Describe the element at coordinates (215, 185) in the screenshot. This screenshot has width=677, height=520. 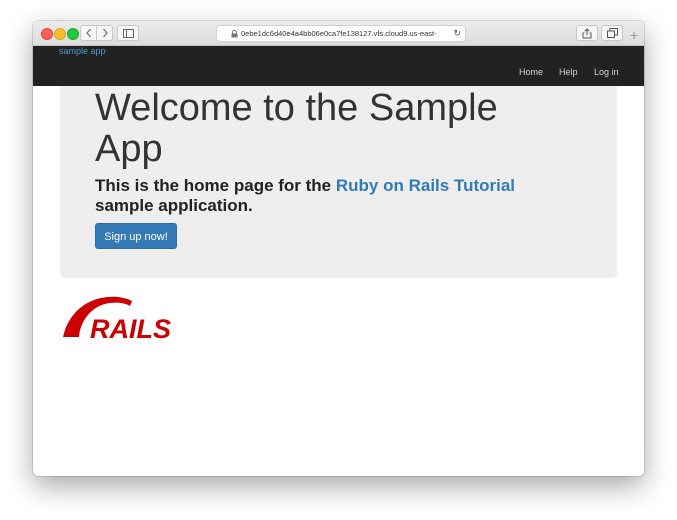
I see `hero-subtitle-before: This is the home page for the` at that location.